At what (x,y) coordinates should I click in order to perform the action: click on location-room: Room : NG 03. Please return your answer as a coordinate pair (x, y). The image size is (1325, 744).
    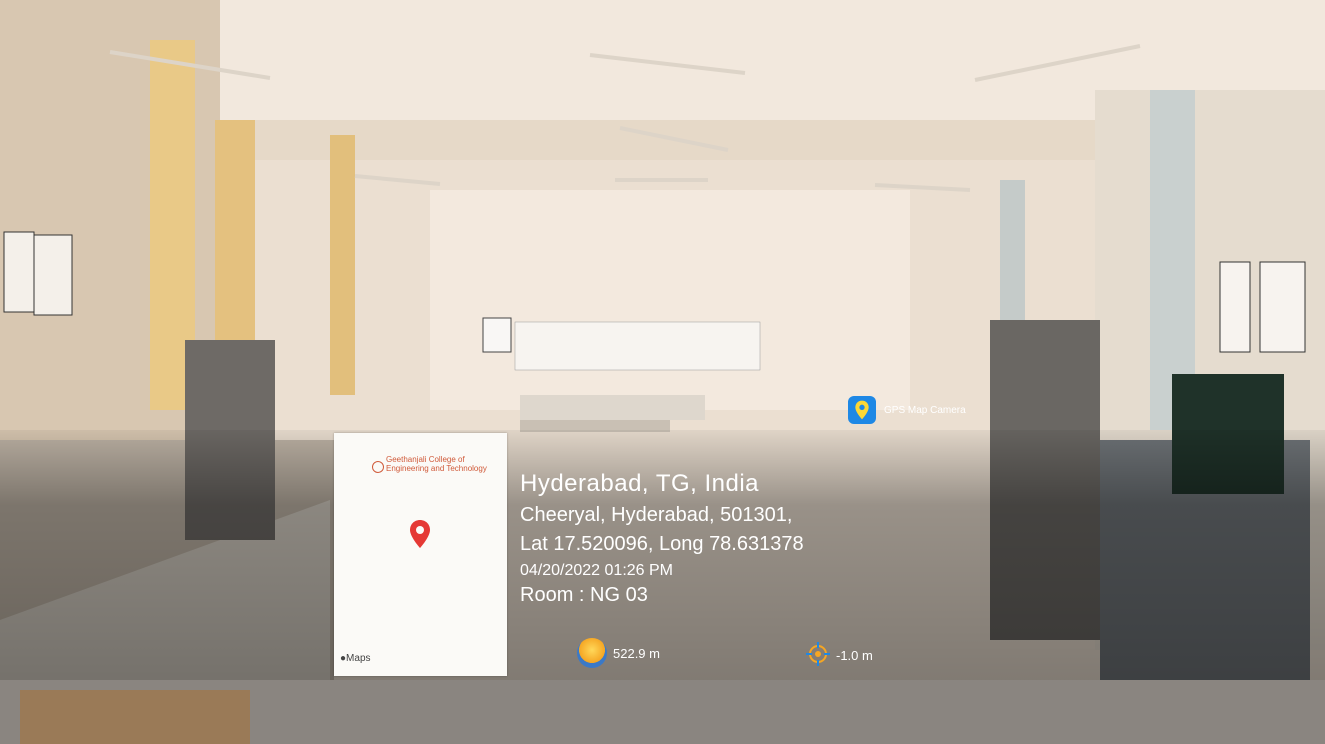
    Looking at the image, I should click on (584, 595).